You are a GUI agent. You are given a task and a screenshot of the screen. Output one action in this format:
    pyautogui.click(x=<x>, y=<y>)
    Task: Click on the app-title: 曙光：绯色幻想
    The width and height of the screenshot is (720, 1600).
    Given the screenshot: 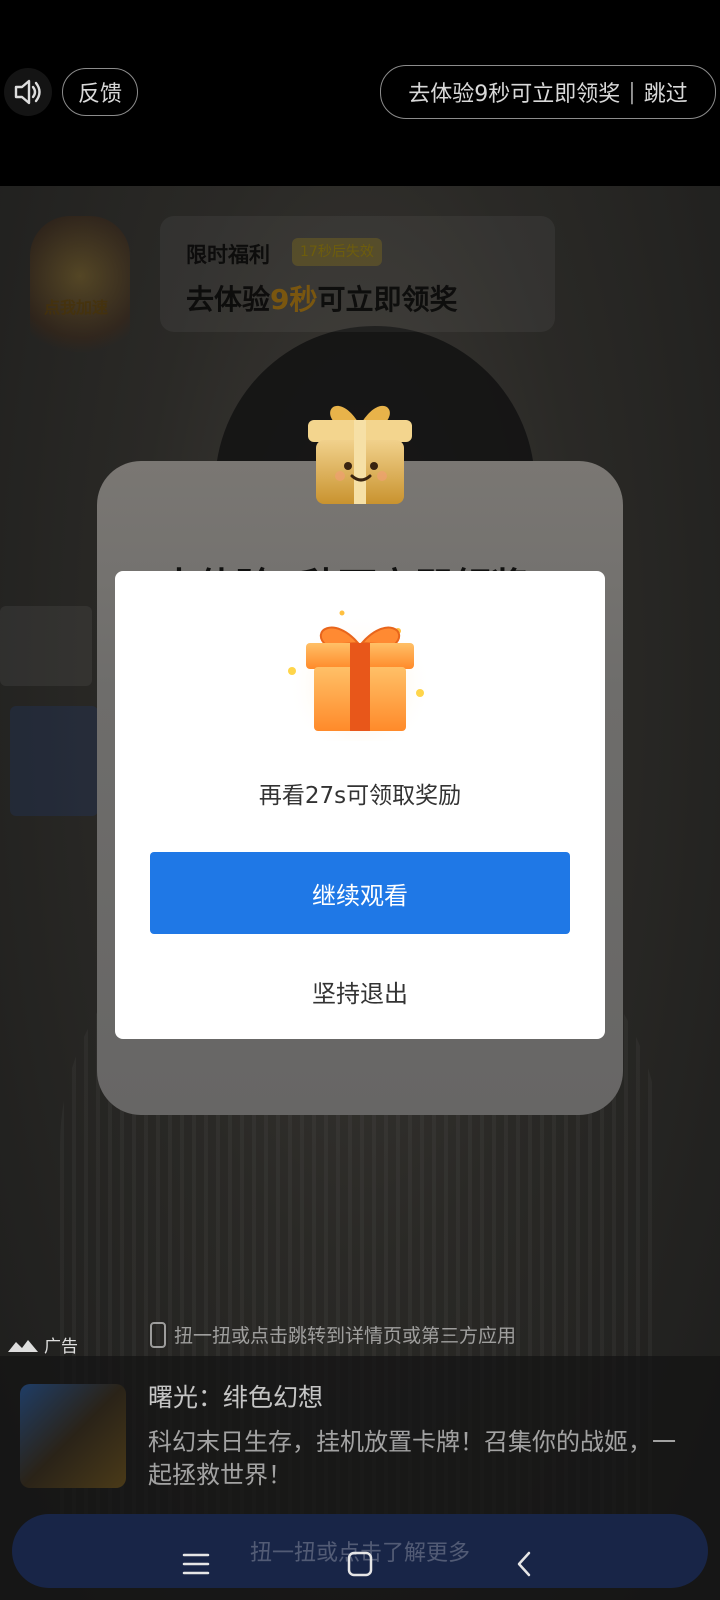 What is the action you would take?
    pyautogui.click(x=236, y=1397)
    